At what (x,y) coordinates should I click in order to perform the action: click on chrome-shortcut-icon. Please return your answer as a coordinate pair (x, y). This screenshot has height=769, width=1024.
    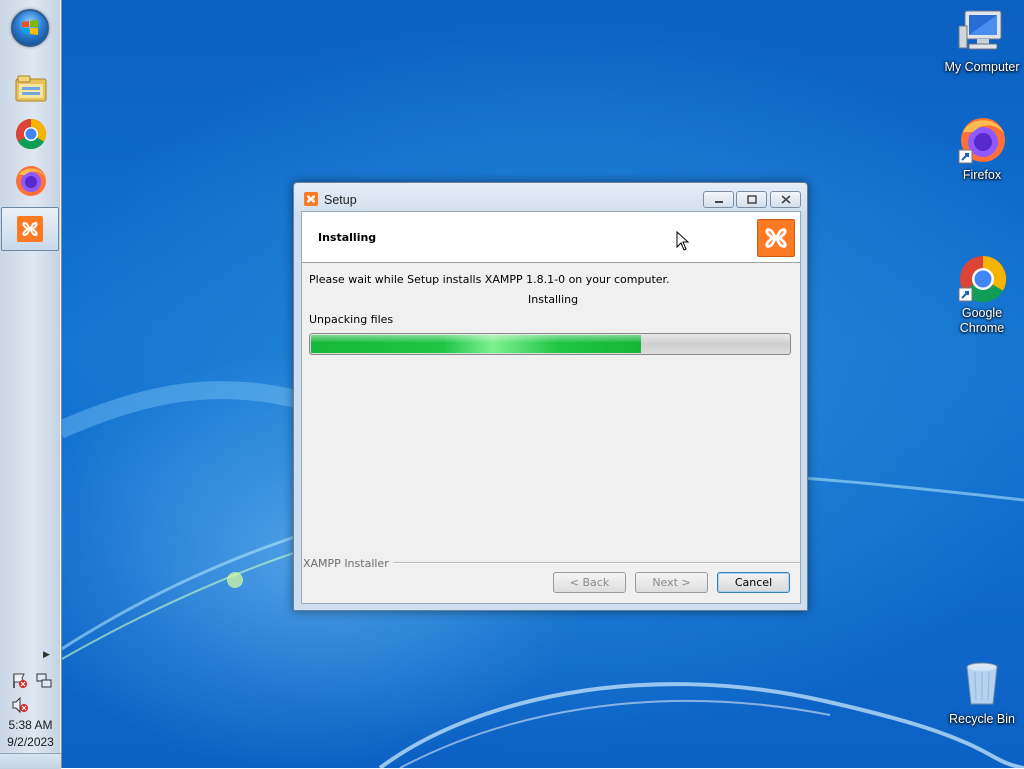
    Looking at the image, I should click on (982, 271).